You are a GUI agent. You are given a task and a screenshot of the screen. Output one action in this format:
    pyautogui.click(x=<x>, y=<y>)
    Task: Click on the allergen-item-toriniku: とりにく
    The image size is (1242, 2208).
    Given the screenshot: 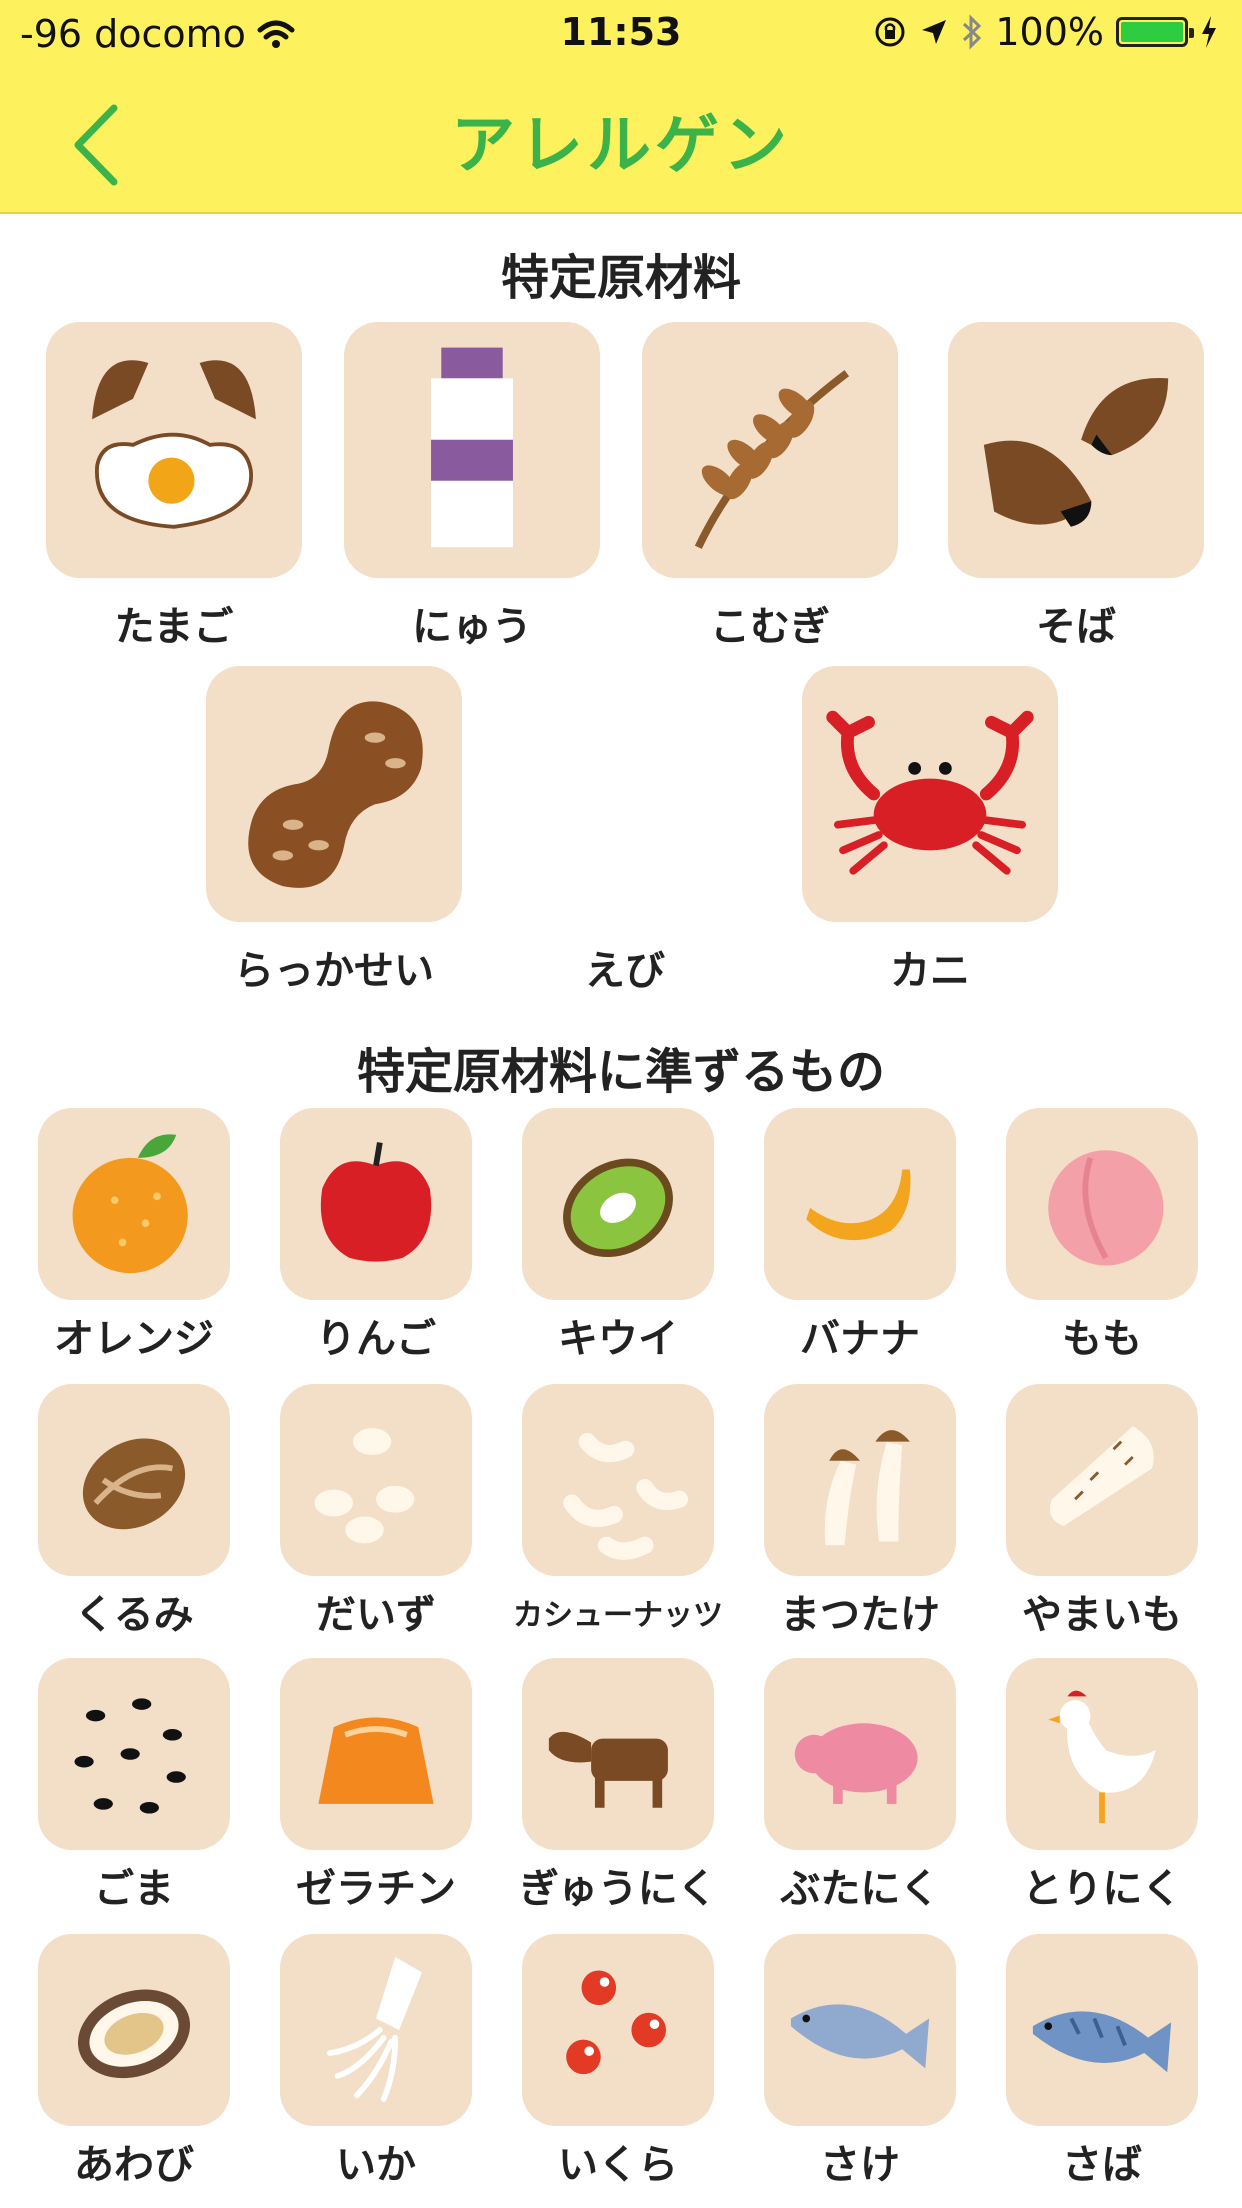 What is the action you would take?
    pyautogui.click(x=1102, y=1785)
    